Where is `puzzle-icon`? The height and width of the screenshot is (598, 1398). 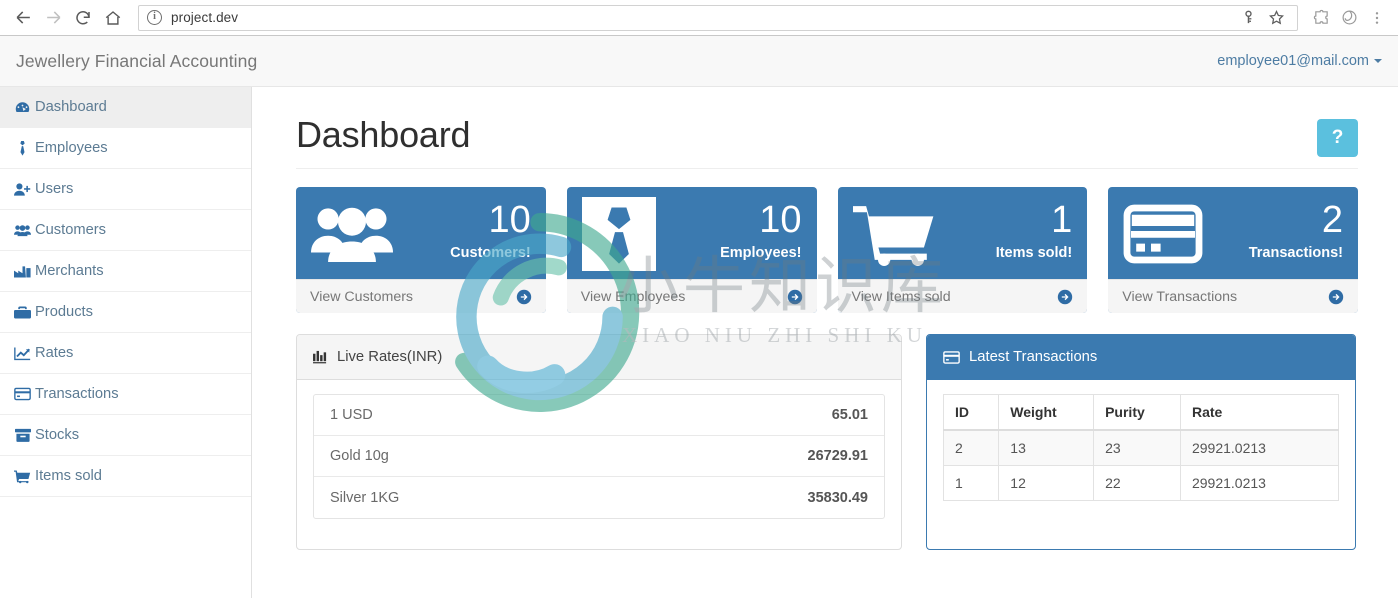 puzzle-icon is located at coordinates (1321, 18).